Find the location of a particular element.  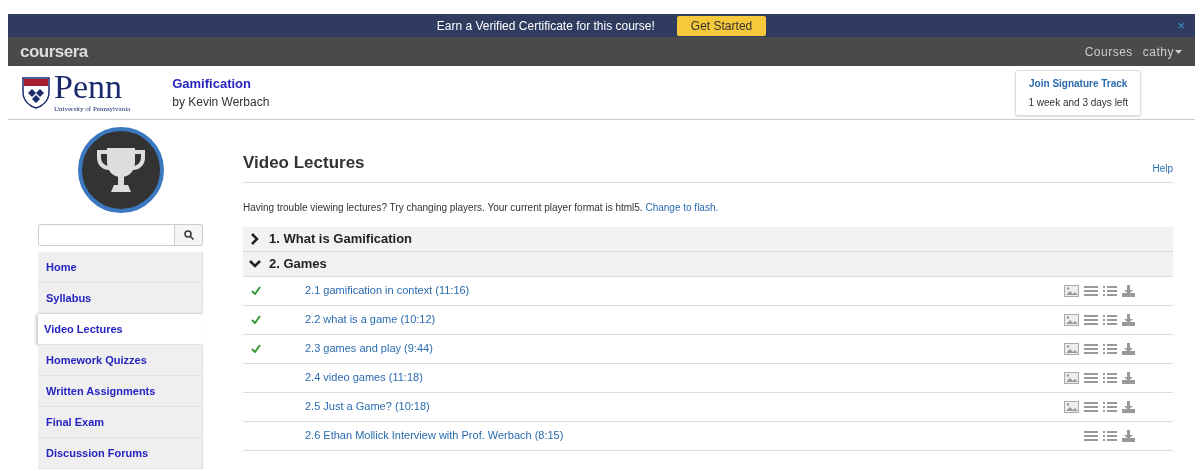

lecture-link: 2.6 Ethan Mollick Interview with Prof. Werbach (8:15) is located at coordinates (434, 435).